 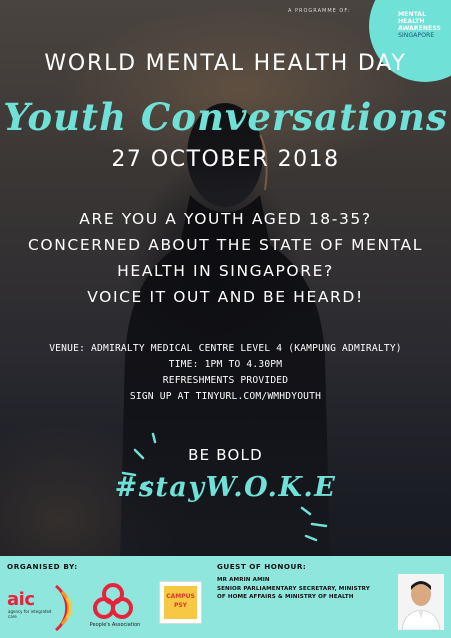 I want to click on portrait-icon, so click(x=421, y=602).